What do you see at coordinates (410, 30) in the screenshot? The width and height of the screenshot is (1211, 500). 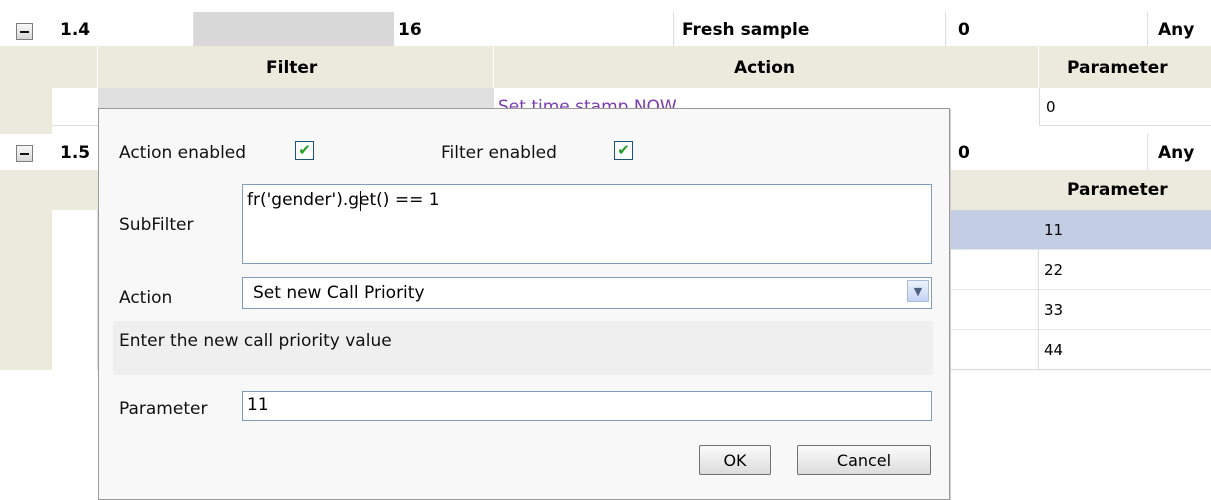 I see `row-1-4-value-3: 16` at bounding box center [410, 30].